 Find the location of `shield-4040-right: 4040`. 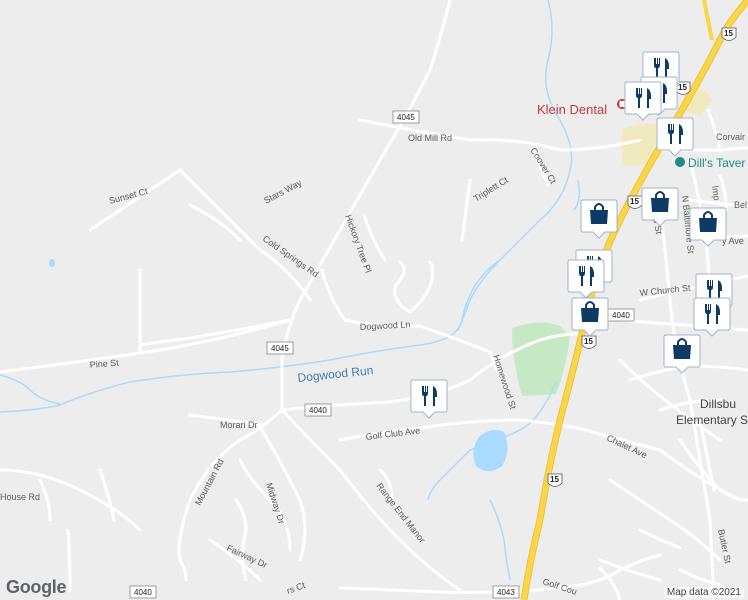

shield-4040-right: 4040 is located at coordinates (621, 315).